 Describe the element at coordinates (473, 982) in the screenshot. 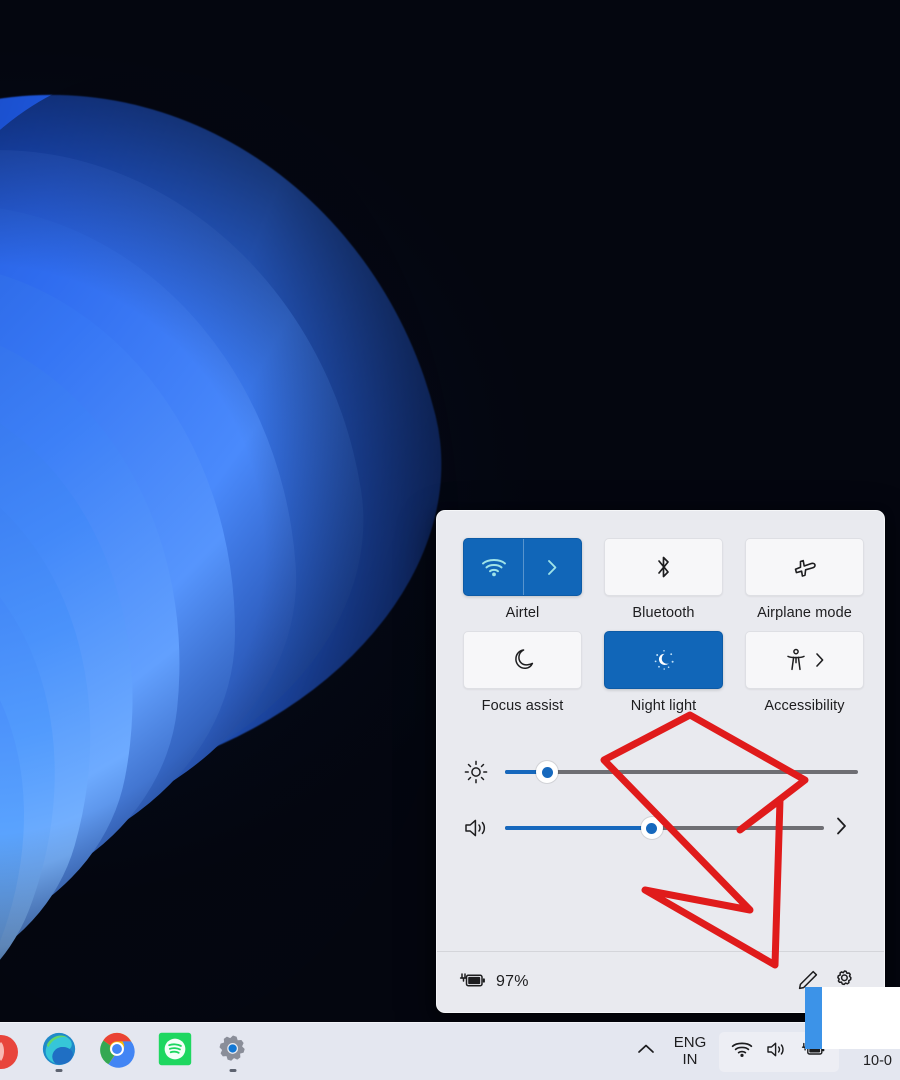

I see `battery-charging-icon` at that location.